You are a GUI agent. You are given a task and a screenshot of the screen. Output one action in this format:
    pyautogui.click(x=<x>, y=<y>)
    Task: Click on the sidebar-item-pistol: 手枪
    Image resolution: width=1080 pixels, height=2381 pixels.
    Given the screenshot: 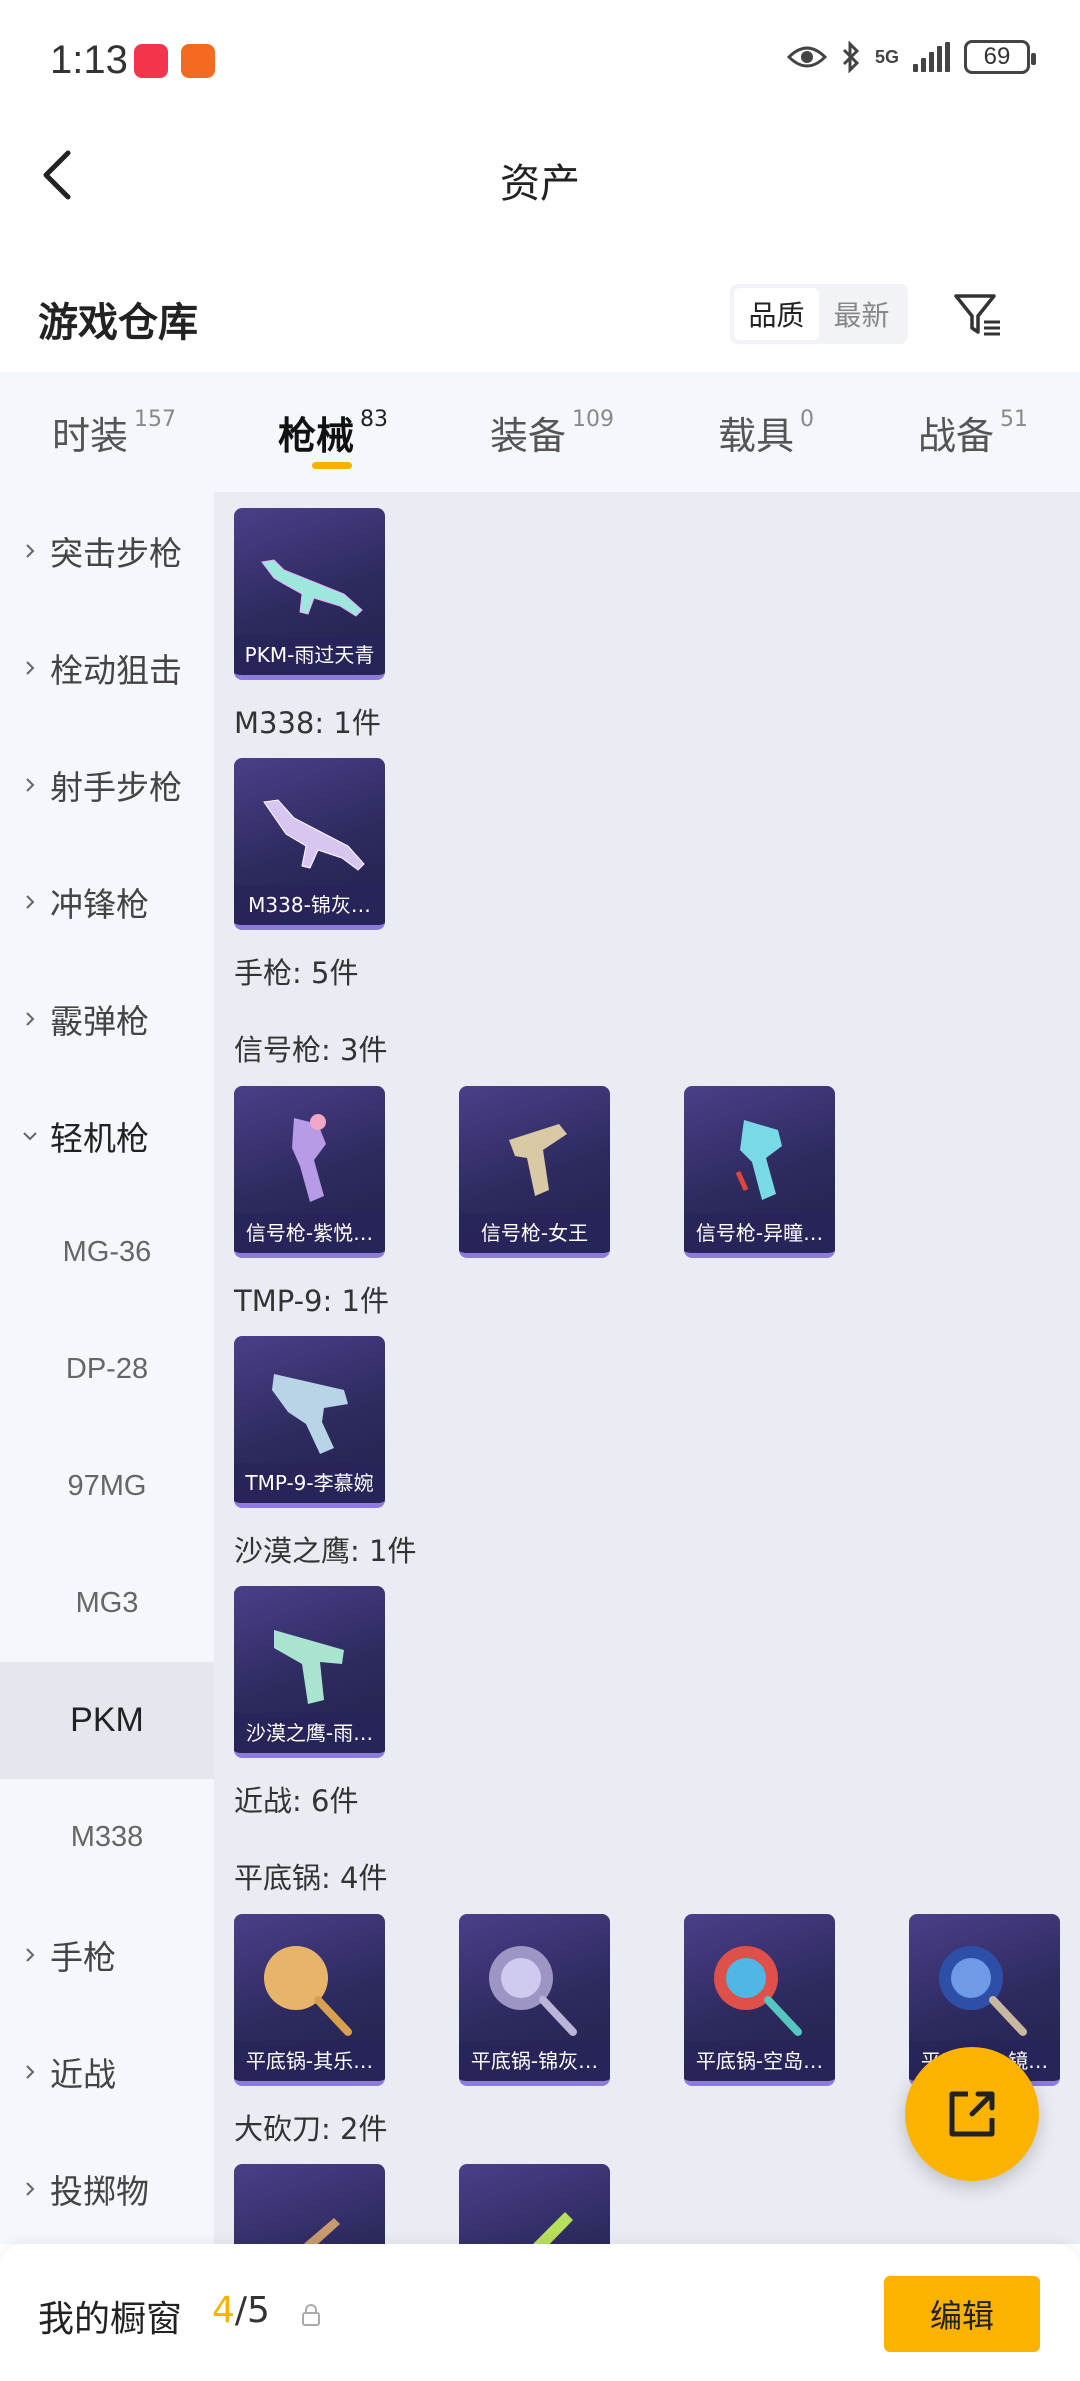 What is the action you would take?
    pyautogui.click(x=107, y=1954)
    